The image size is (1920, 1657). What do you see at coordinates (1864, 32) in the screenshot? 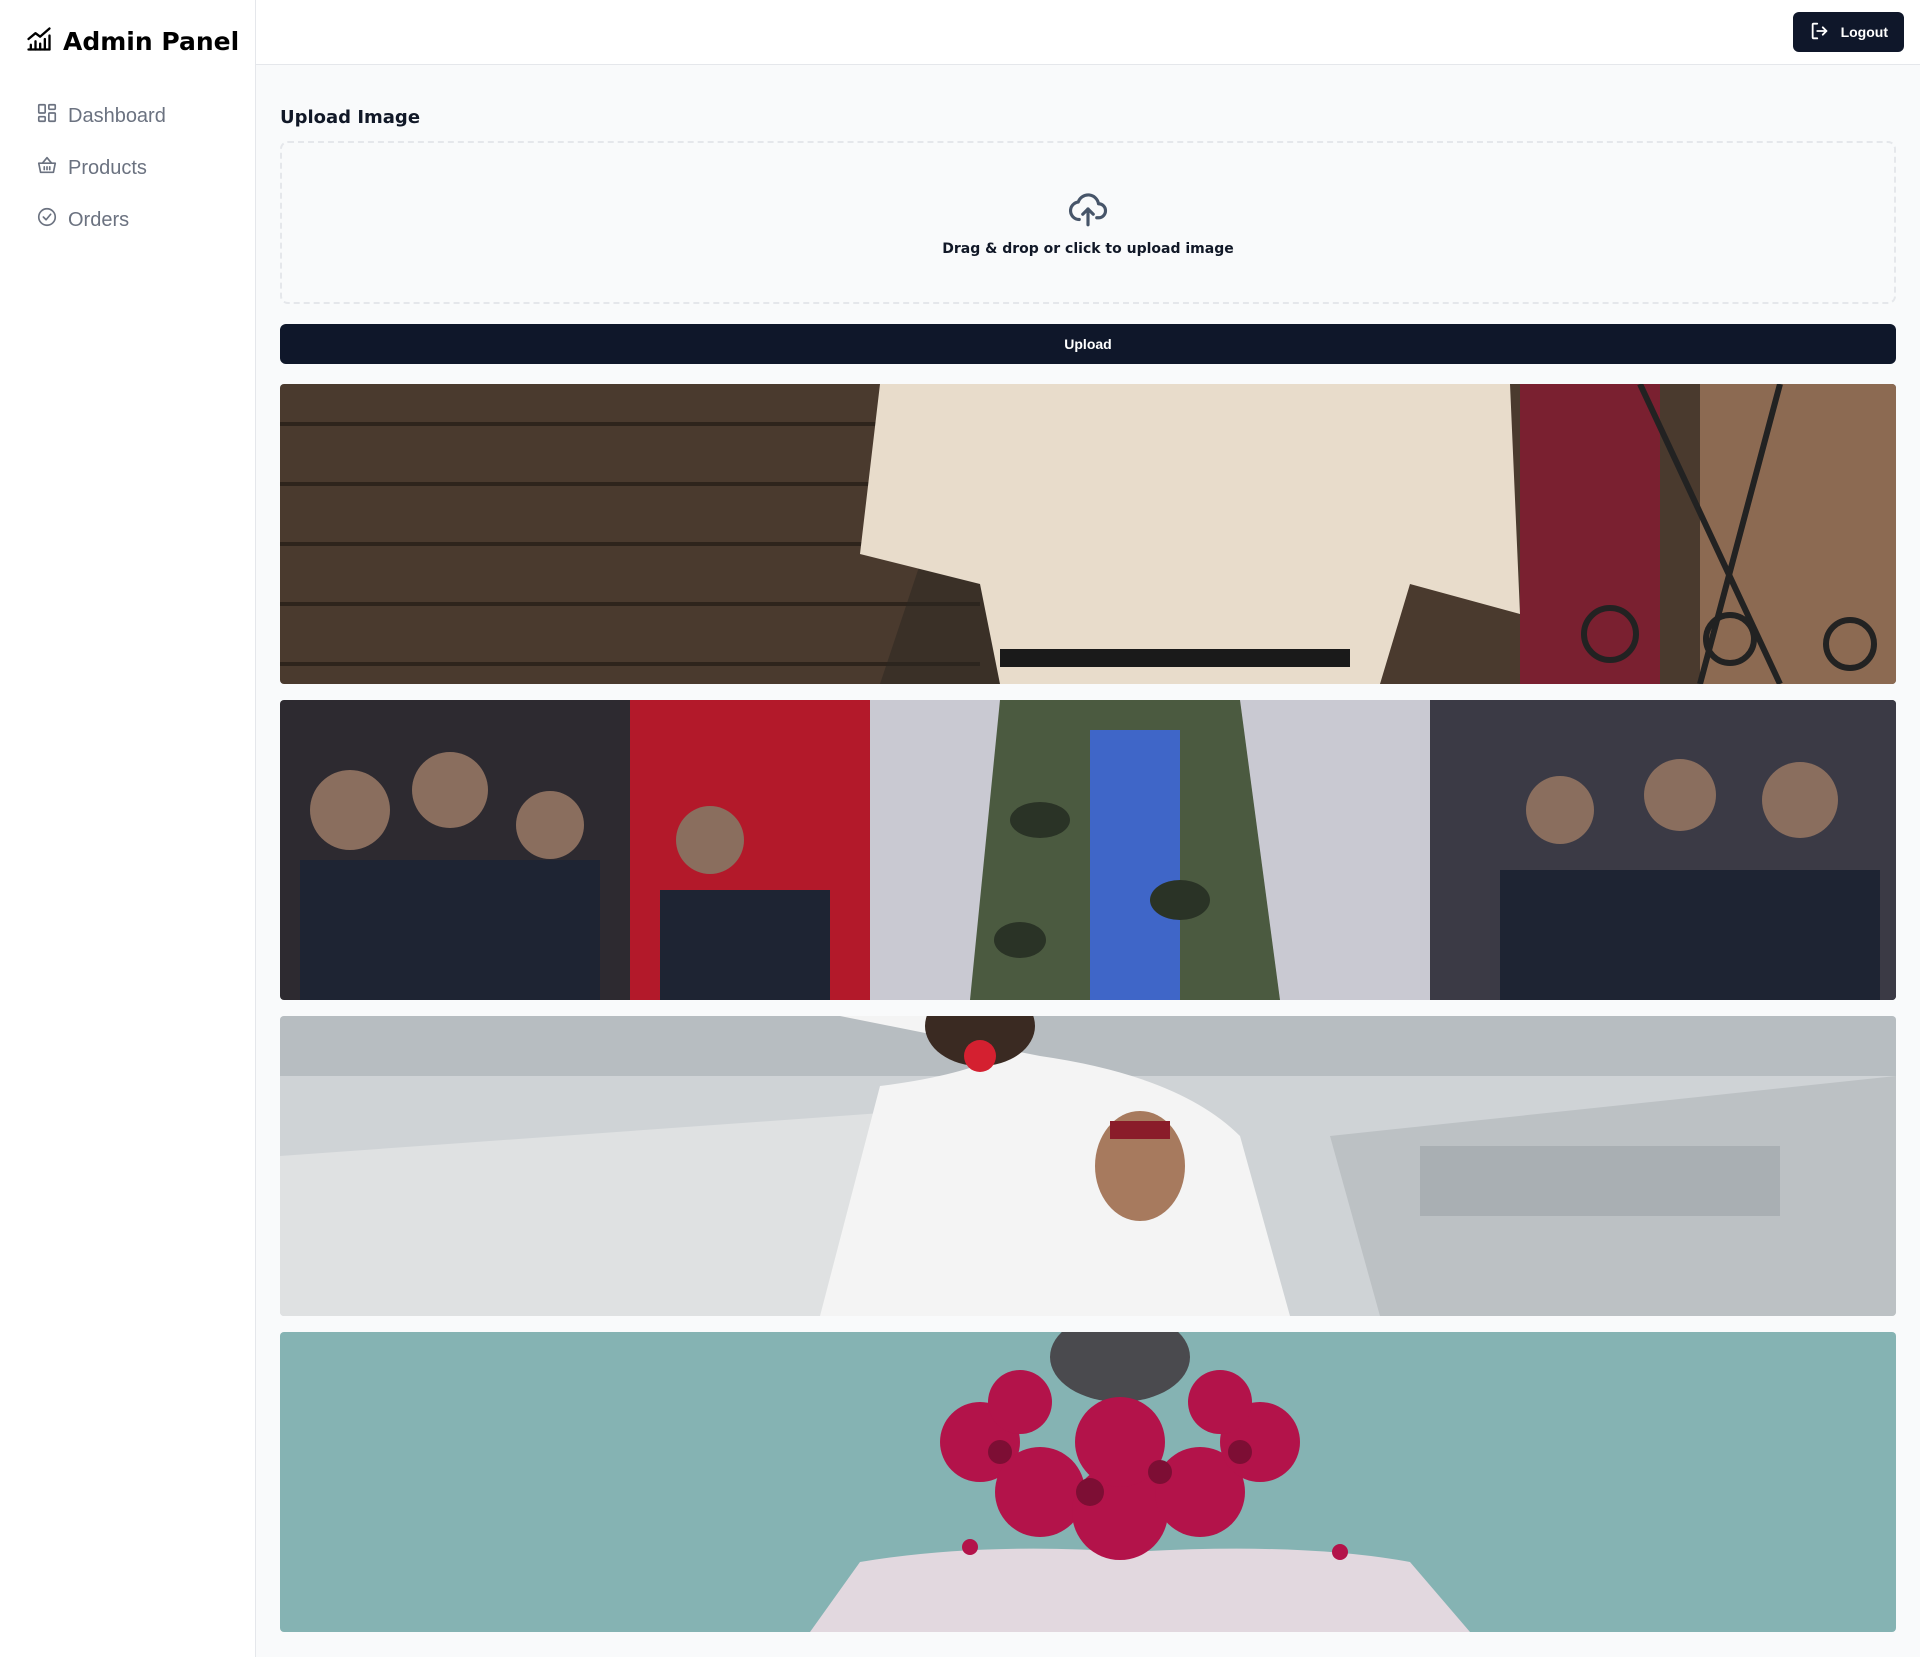
I see `logout-label: Logout` at bounding box center [1864, 32].